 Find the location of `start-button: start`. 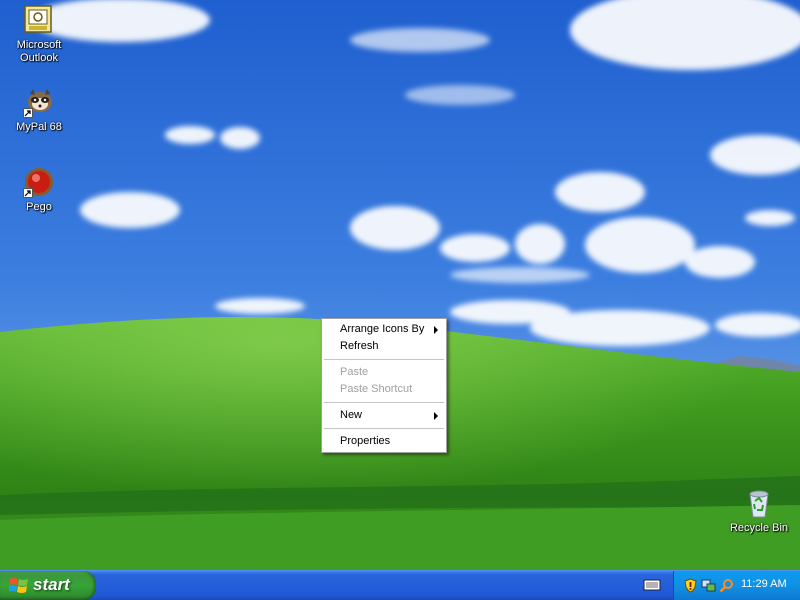

start-button: start is located at coordinates (48, 585).